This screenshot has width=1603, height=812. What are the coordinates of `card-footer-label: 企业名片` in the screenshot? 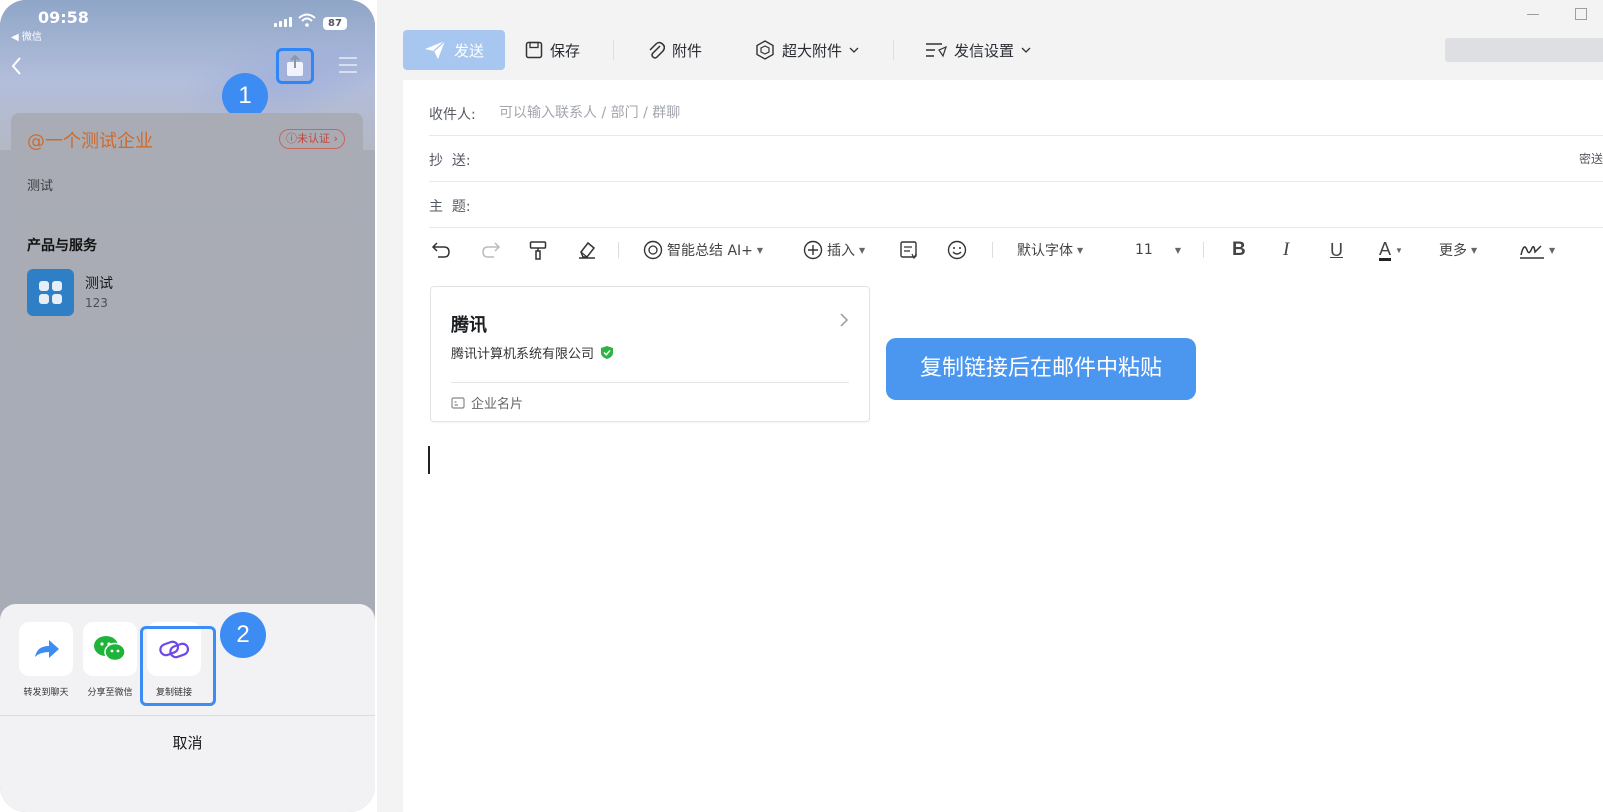 It's located at (497, 404).